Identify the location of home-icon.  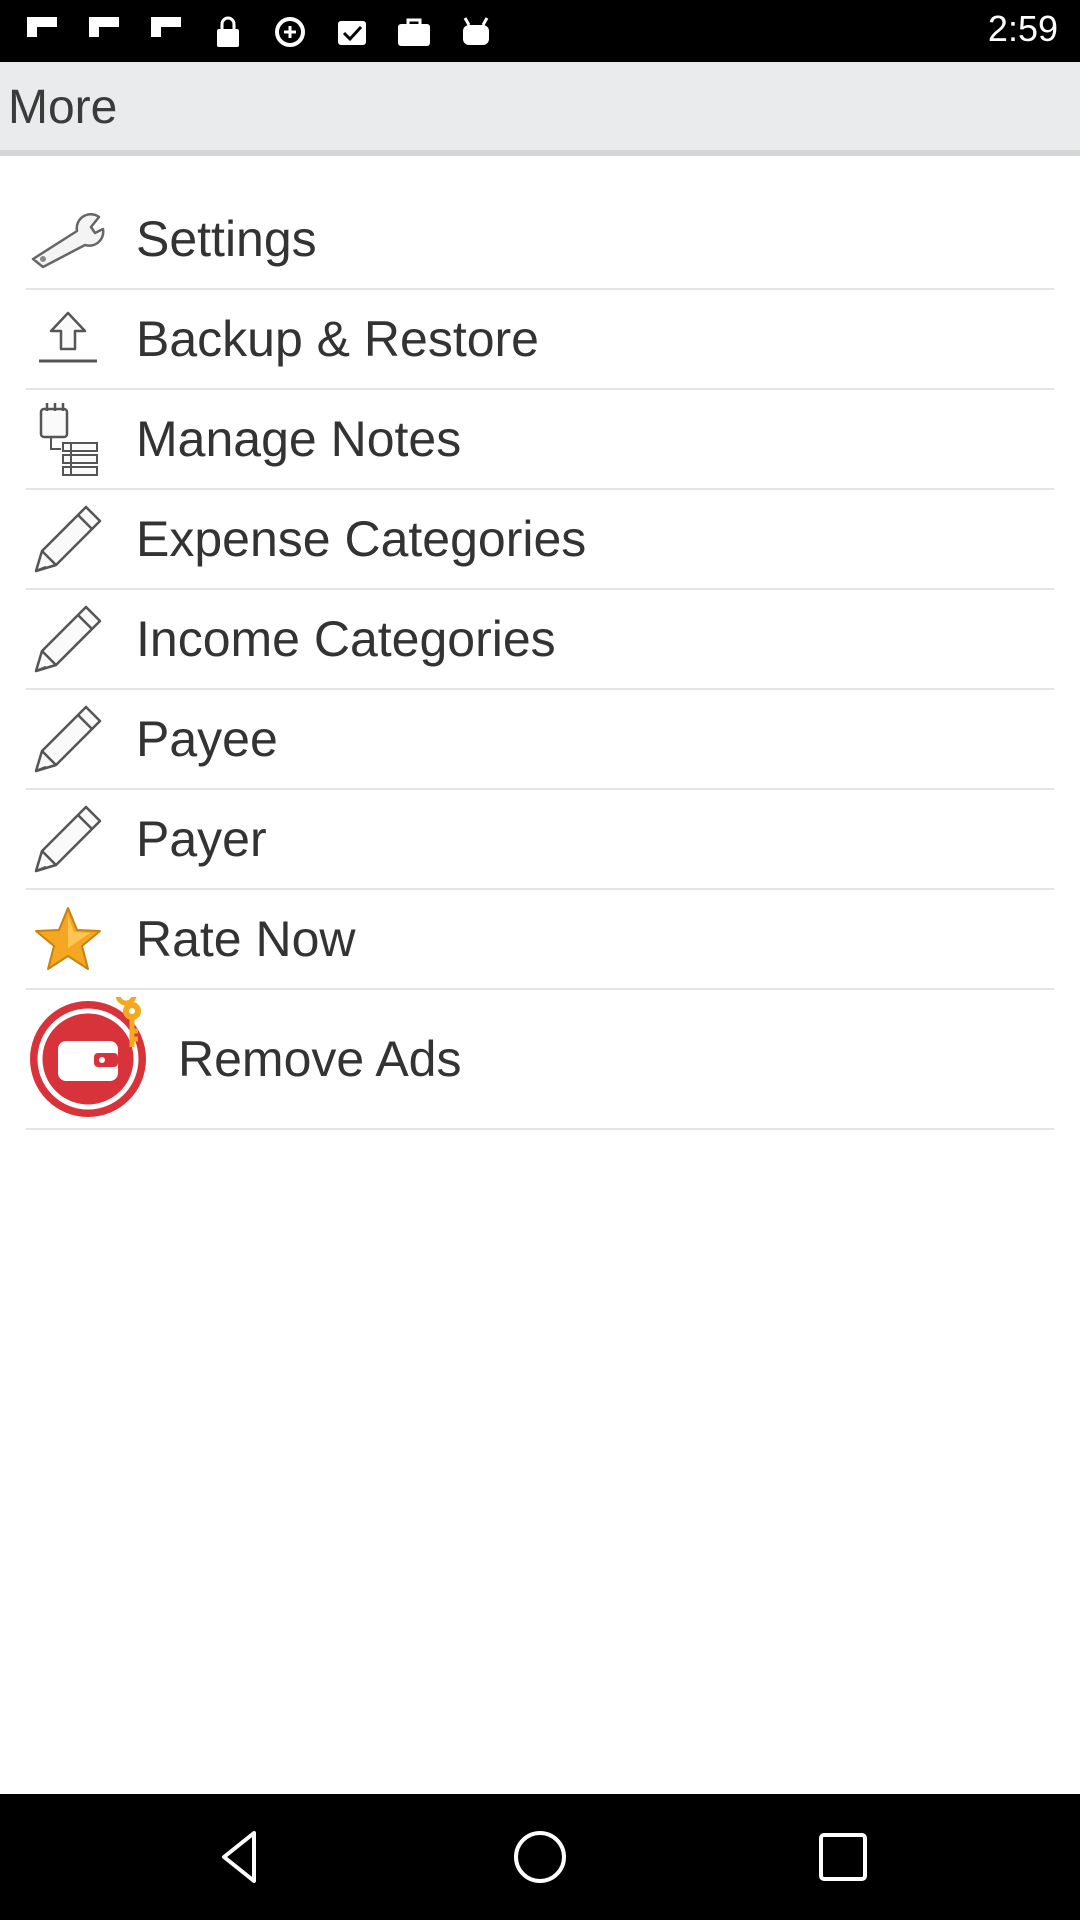
(540, 1857).